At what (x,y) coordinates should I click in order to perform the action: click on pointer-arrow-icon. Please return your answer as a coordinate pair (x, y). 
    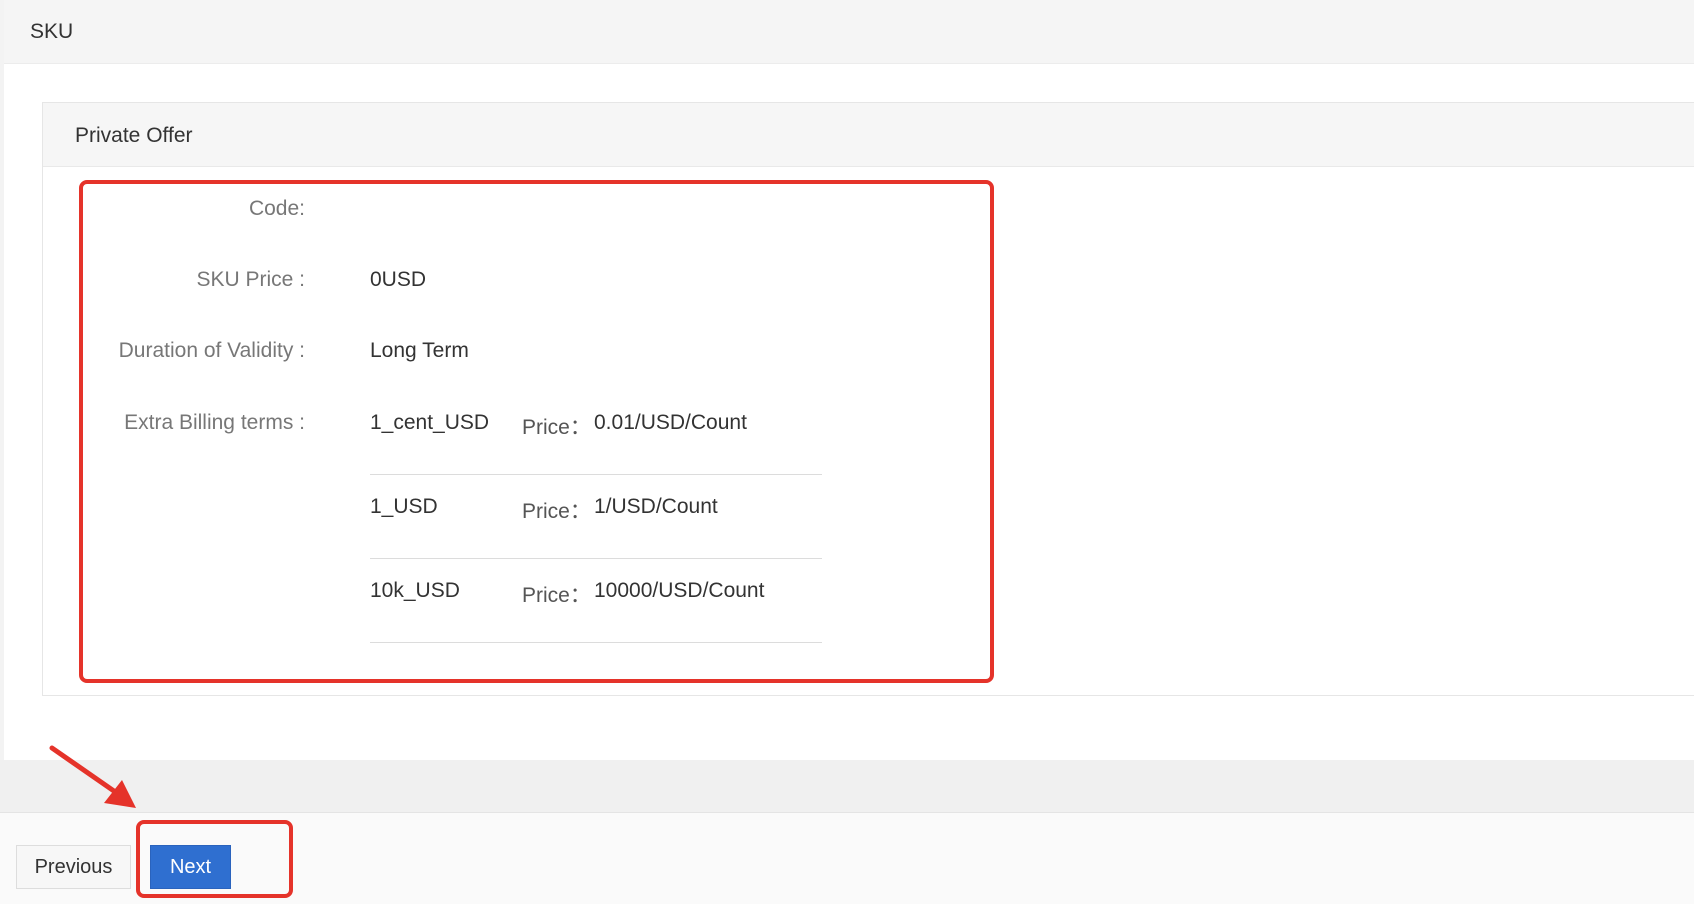
    Looking at the image, I should click on (92, 776).